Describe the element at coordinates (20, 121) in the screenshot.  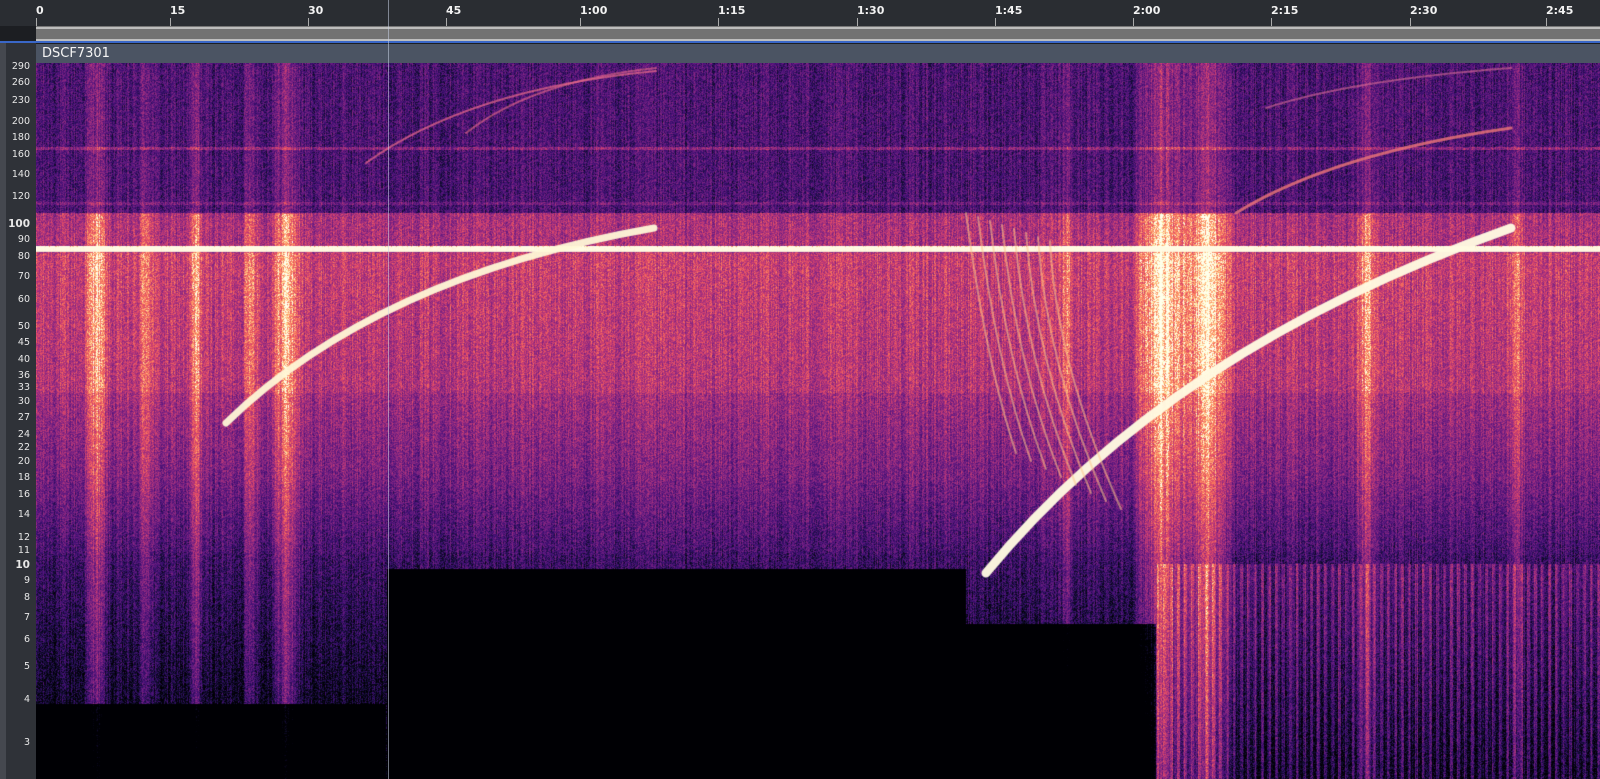
I see `frequency-tick-label: 200` at that location.